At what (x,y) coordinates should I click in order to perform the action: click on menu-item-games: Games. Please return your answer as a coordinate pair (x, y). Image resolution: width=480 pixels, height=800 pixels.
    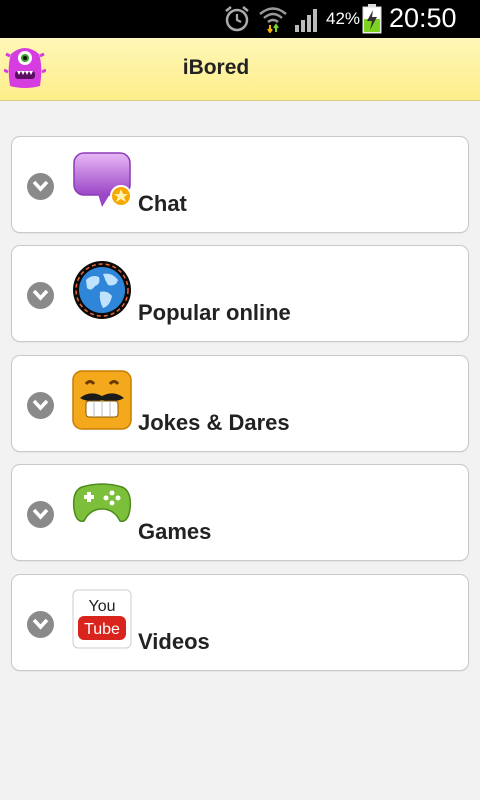
    Looking at the image, I should click on (240, 512).